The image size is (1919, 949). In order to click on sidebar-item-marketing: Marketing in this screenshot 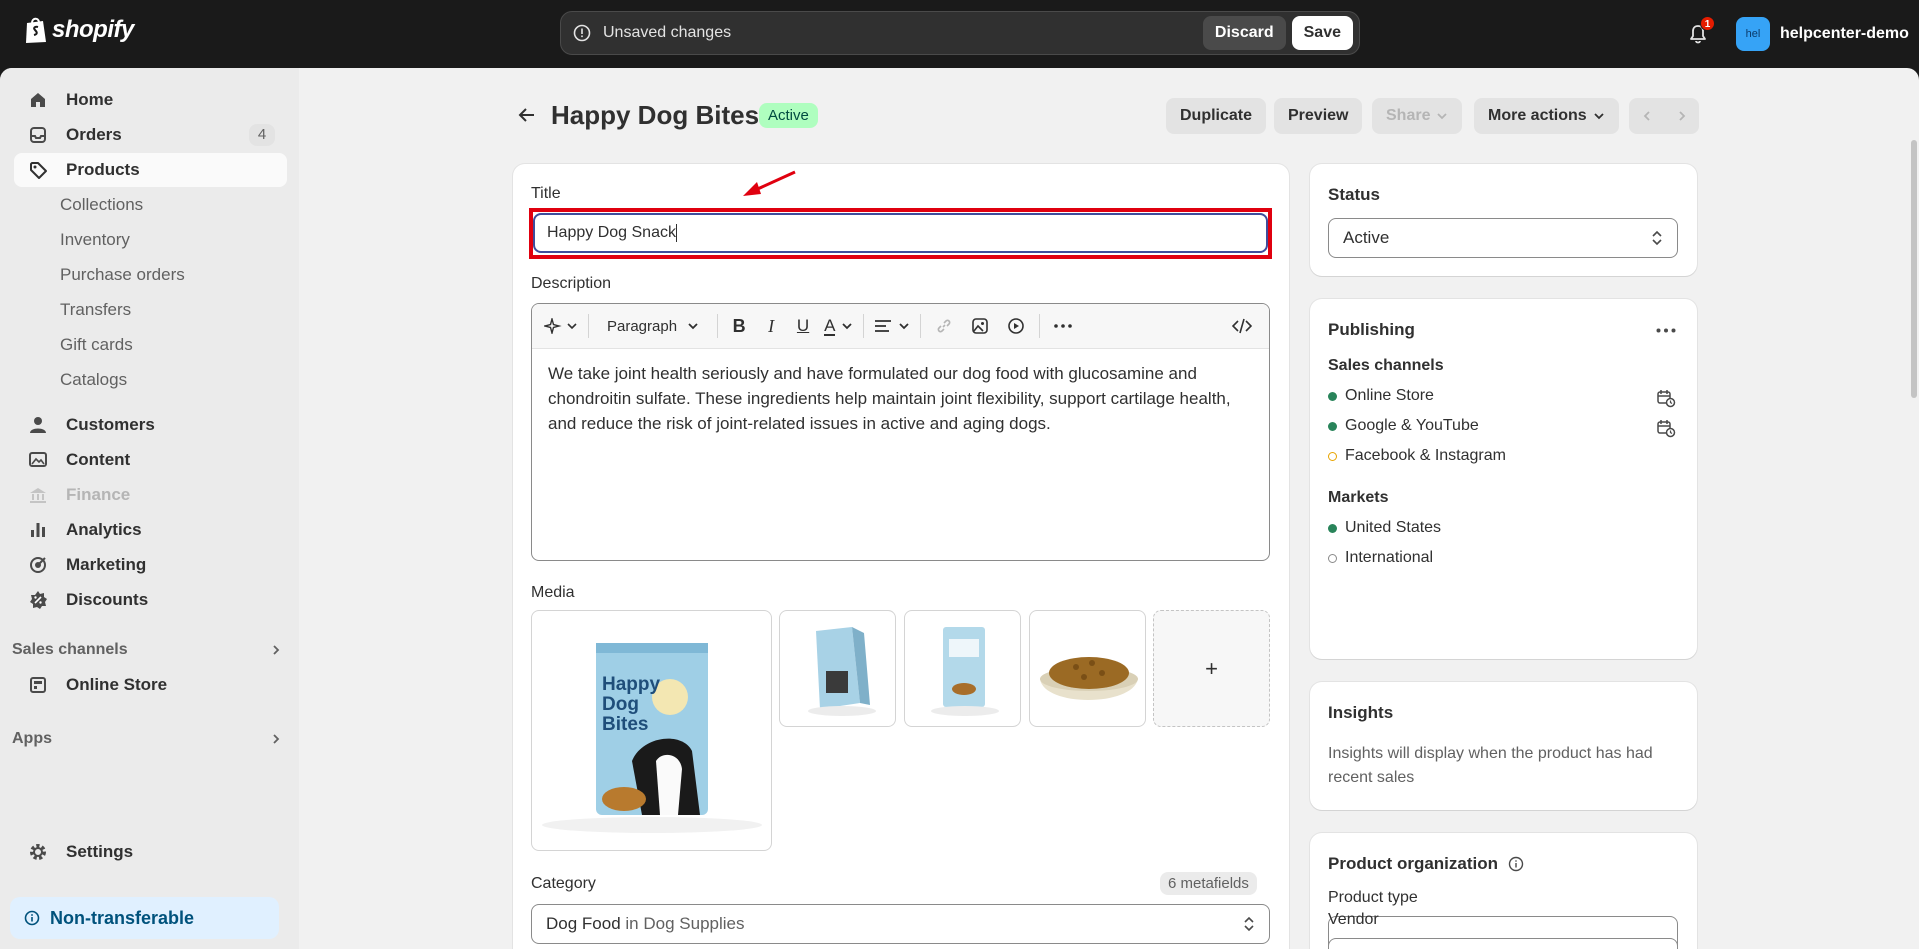, I will do `click(150, 565)`.